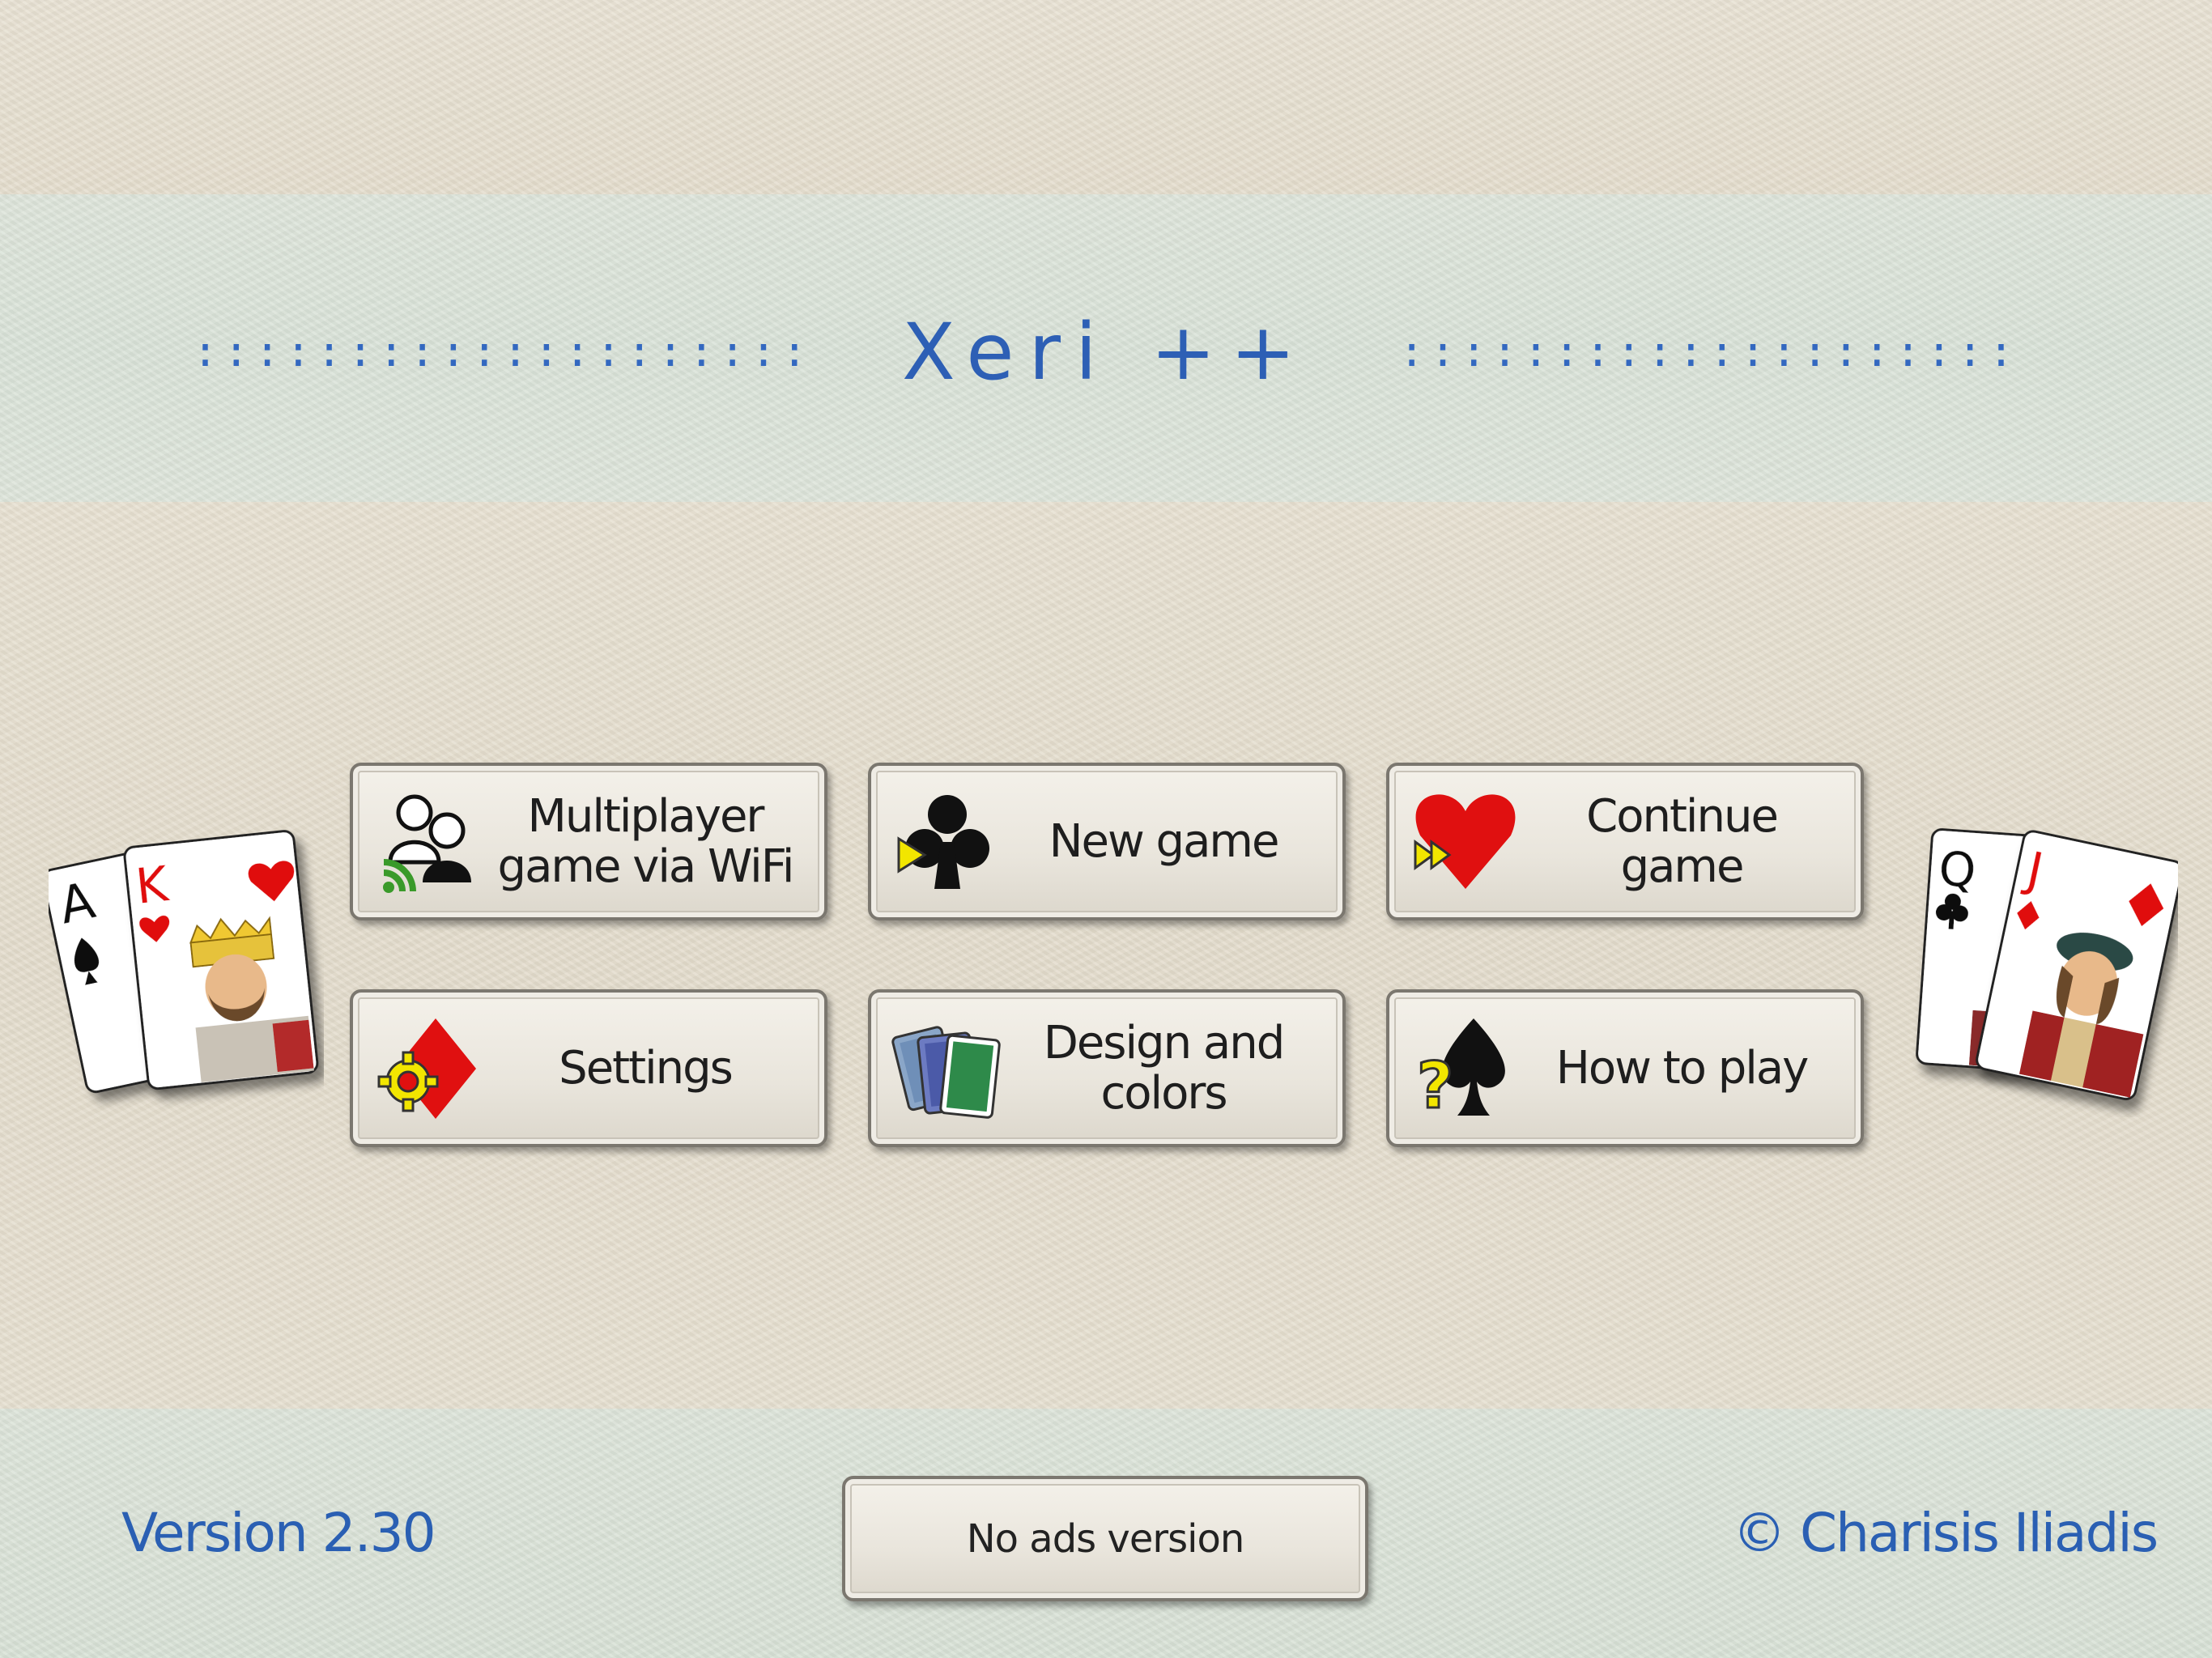  Describe the element at coordinates (1465, 841) in the screenshot. I see `heart-fast-forward-icon` at that location.